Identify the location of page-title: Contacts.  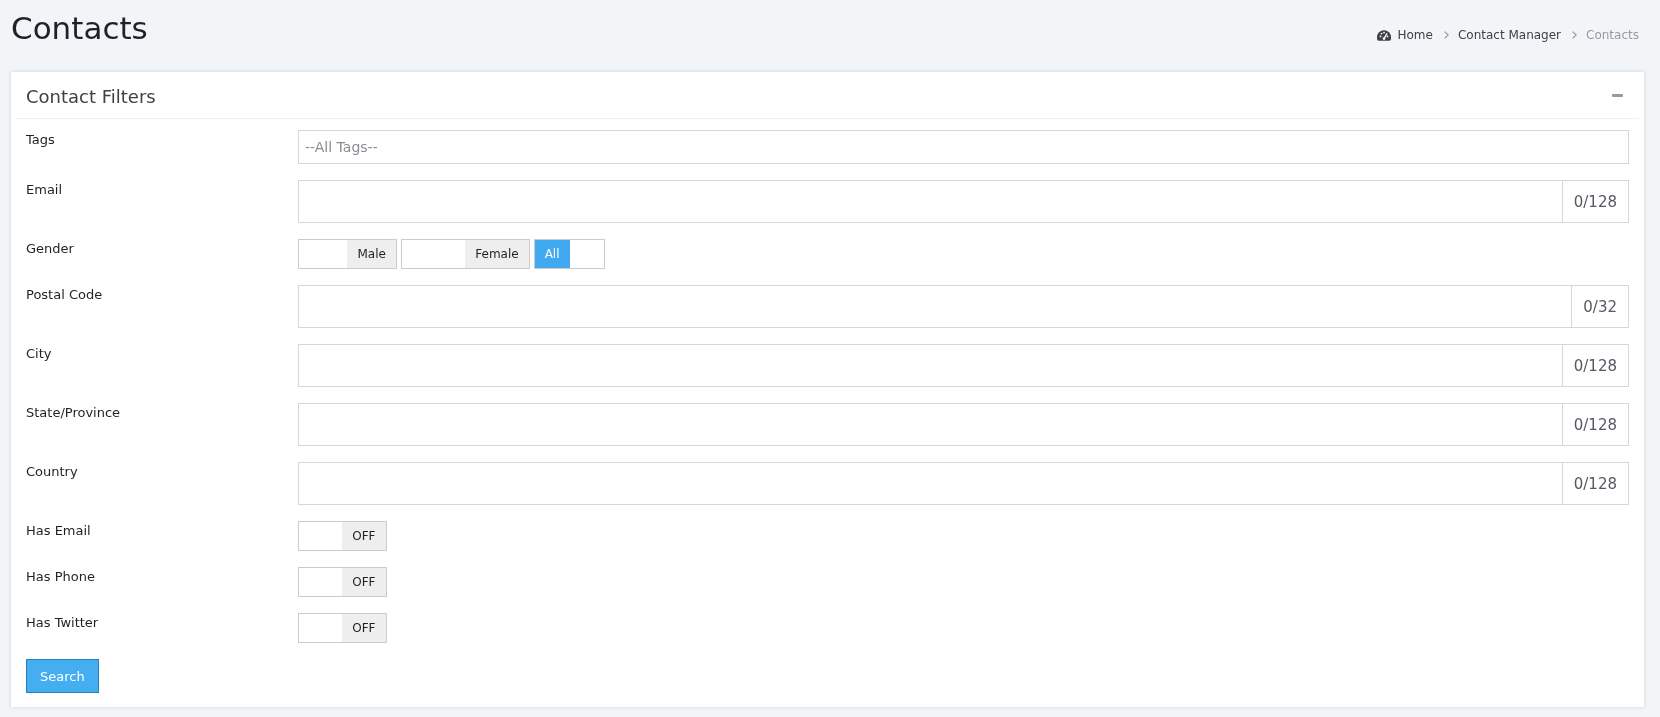
(79, 29).